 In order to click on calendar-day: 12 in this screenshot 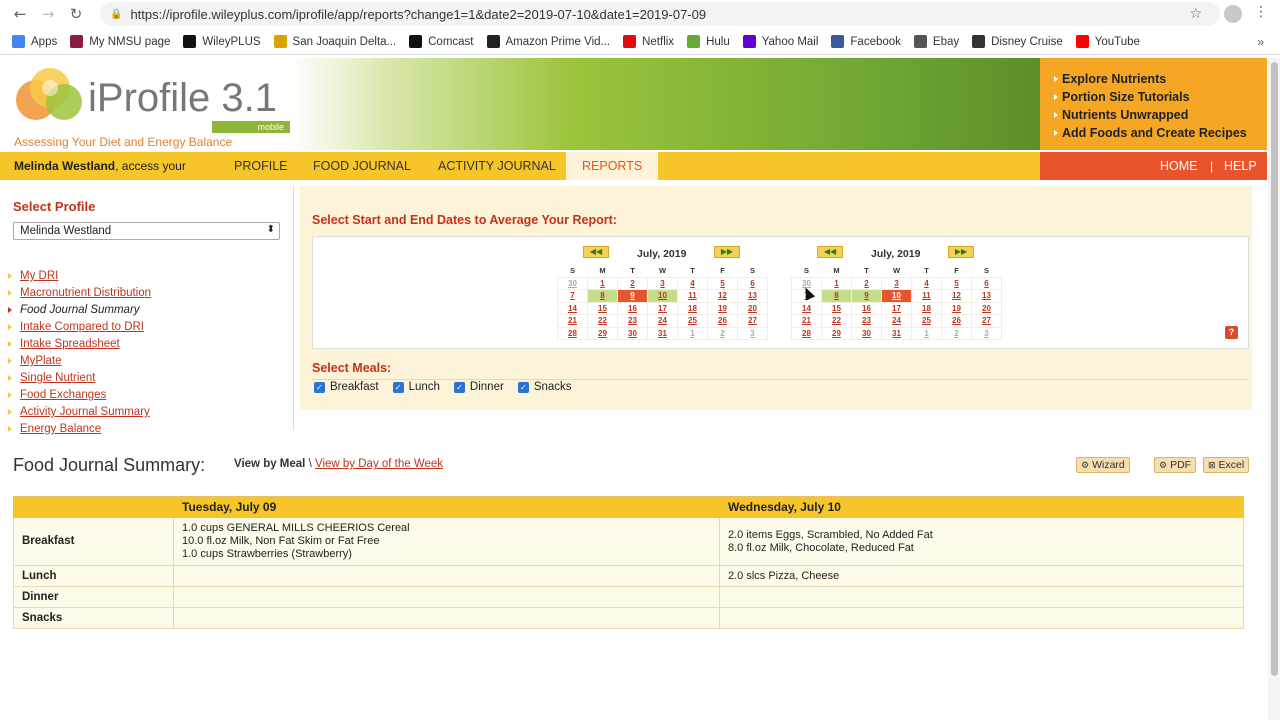, I will do `click(956, 296)`.